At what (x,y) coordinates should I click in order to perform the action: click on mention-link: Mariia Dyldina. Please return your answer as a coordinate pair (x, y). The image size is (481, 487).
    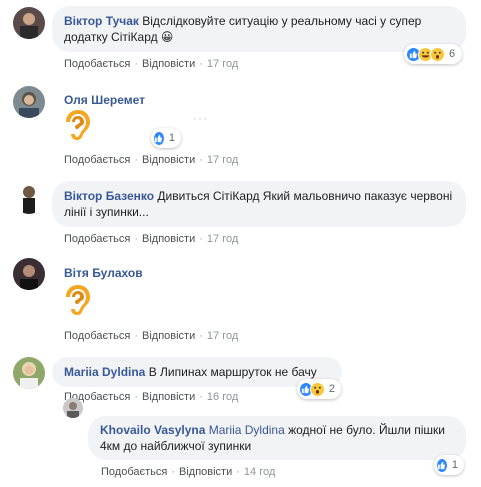
    Looking at the image, I should click on (247, 430).